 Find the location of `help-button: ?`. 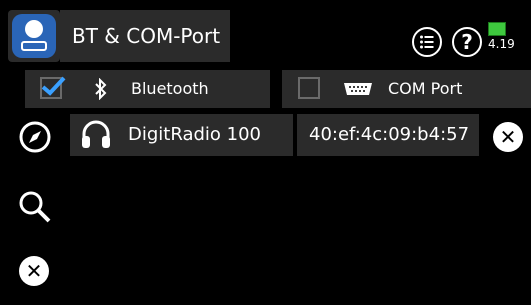

help-button: ? is located at coordinates (467, 42).